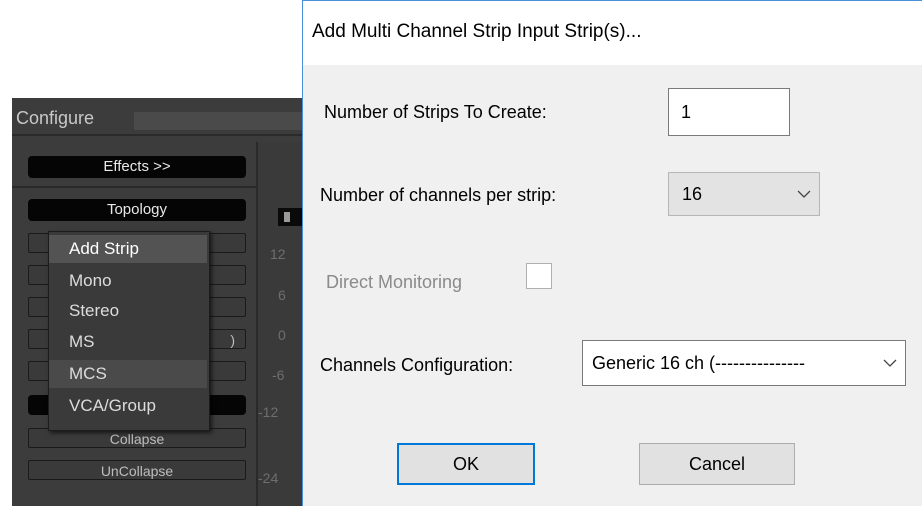 The height and width of the screenshot is (506, 922). Describe the element at coordinates (282, 295) in the screenshot. I see `scale-label: 6` at that location.